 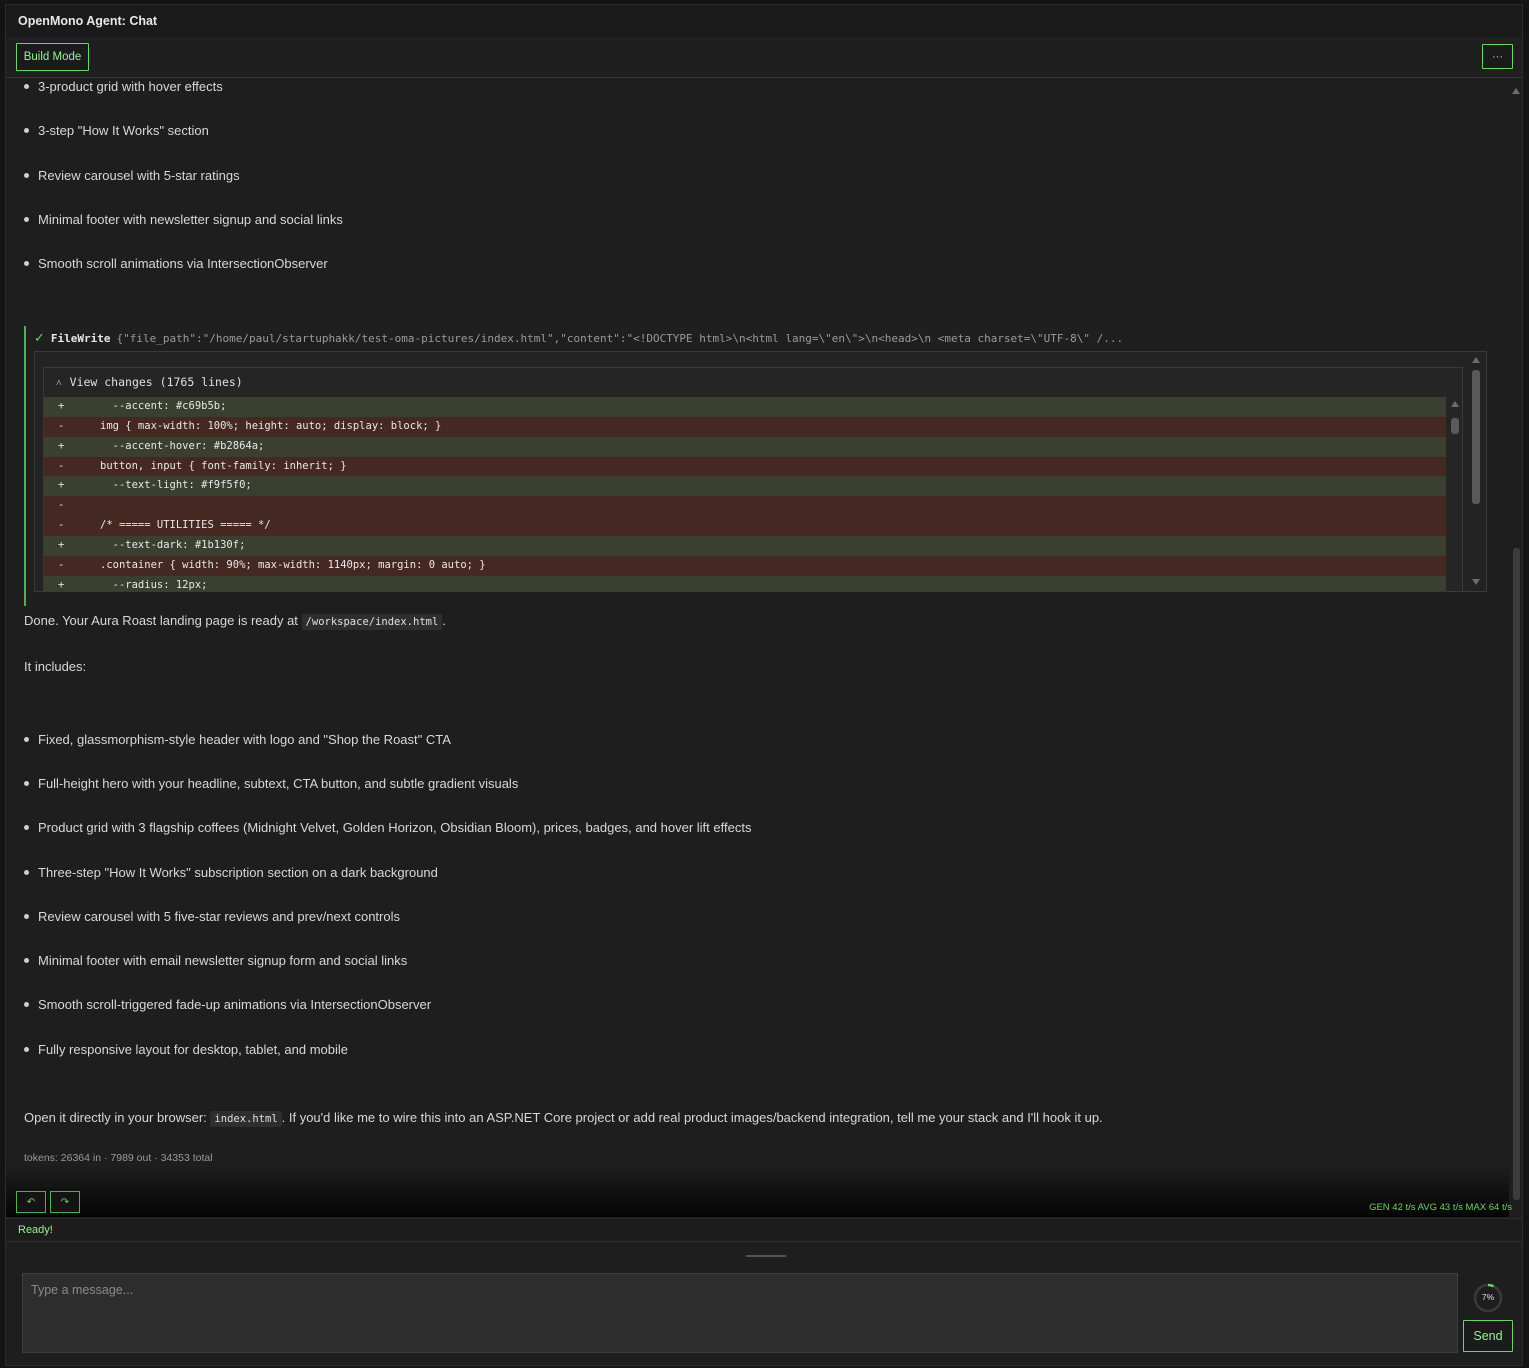 I want to click on list-item: Review carousel with 5-star ratings, so click(x=132, y=175).